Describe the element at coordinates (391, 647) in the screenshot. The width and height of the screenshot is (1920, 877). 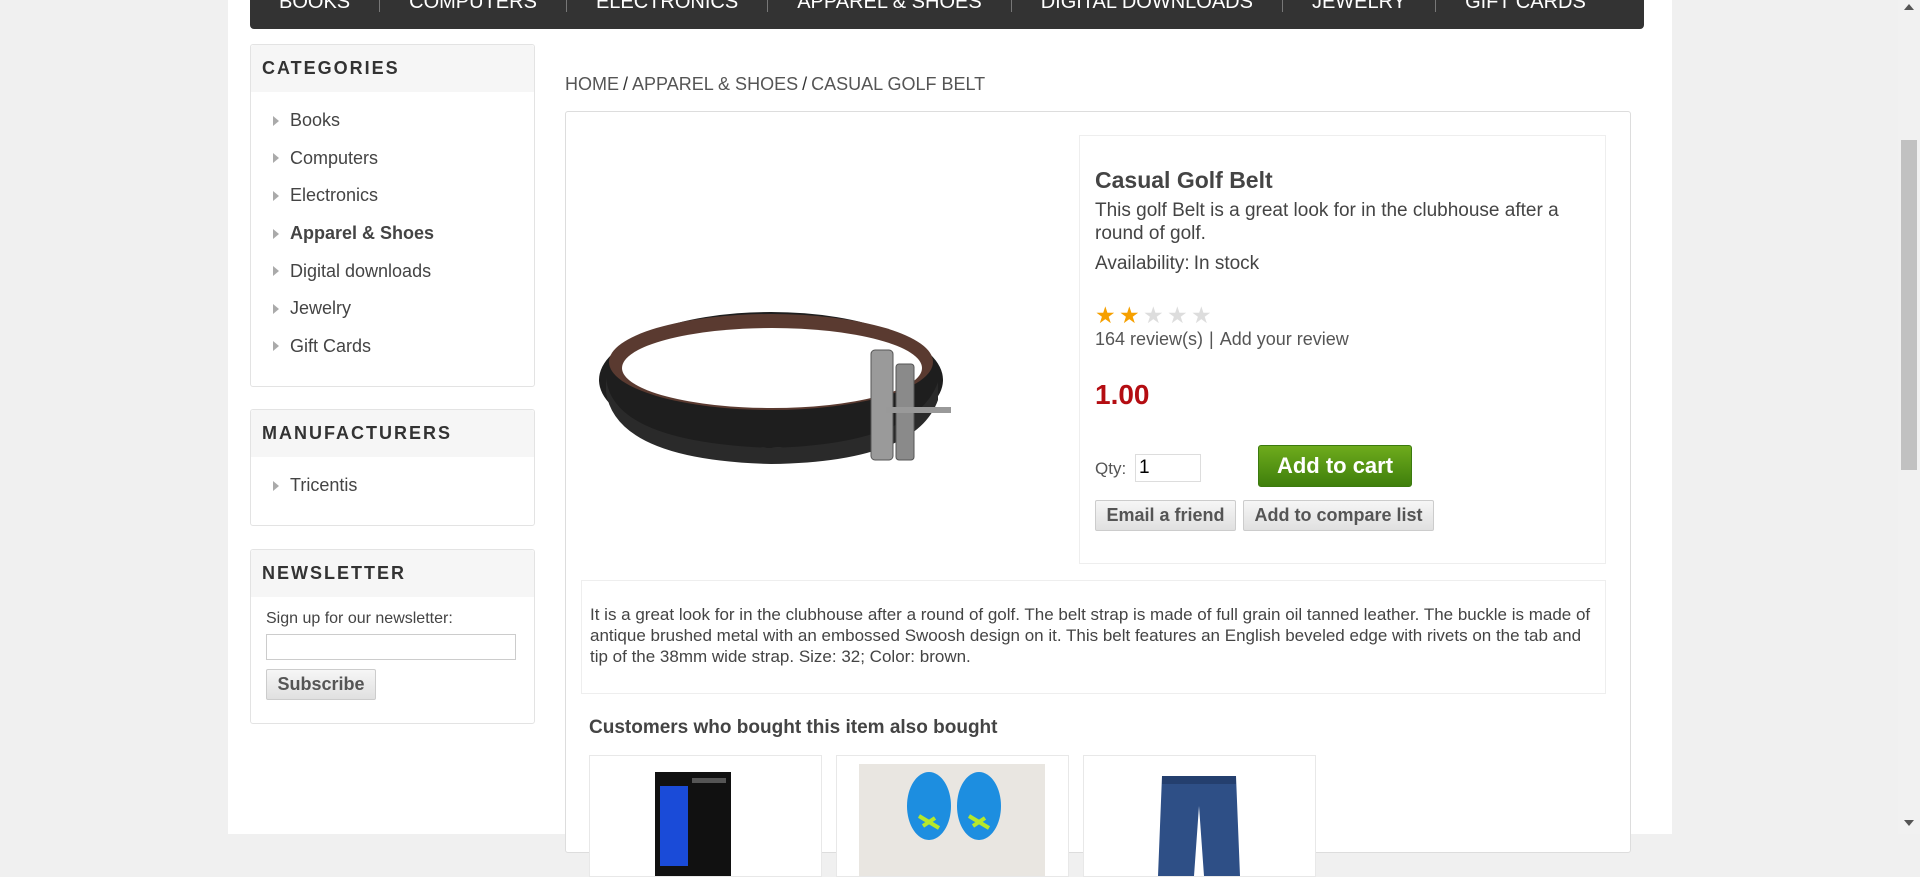
I see `newsletter-email-input` at that location.